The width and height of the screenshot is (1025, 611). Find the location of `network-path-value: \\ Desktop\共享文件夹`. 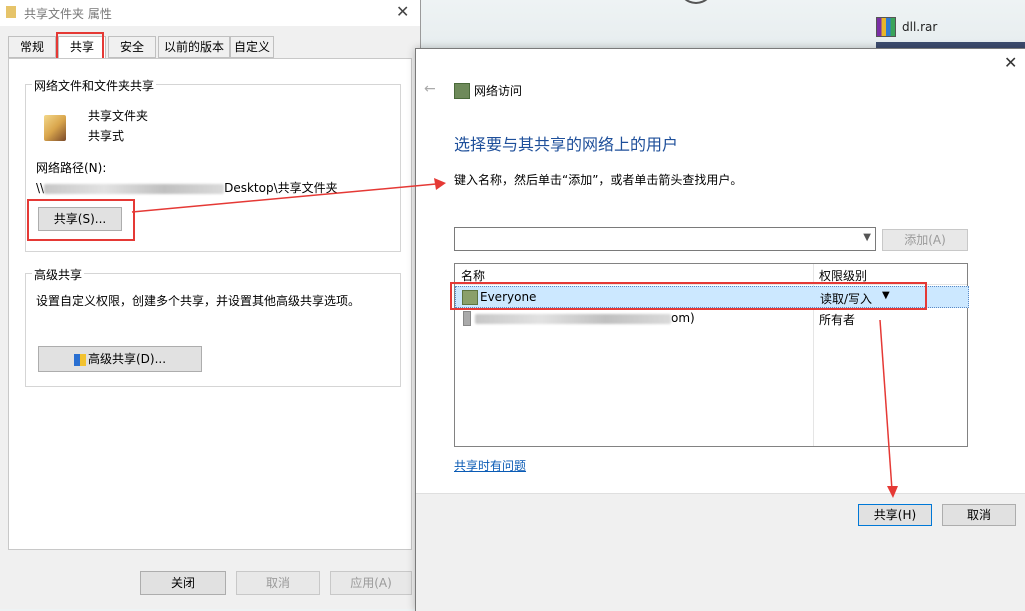

network-path-value: \\ Desktop\共享文件夹 is located at coordinates (187, 187).